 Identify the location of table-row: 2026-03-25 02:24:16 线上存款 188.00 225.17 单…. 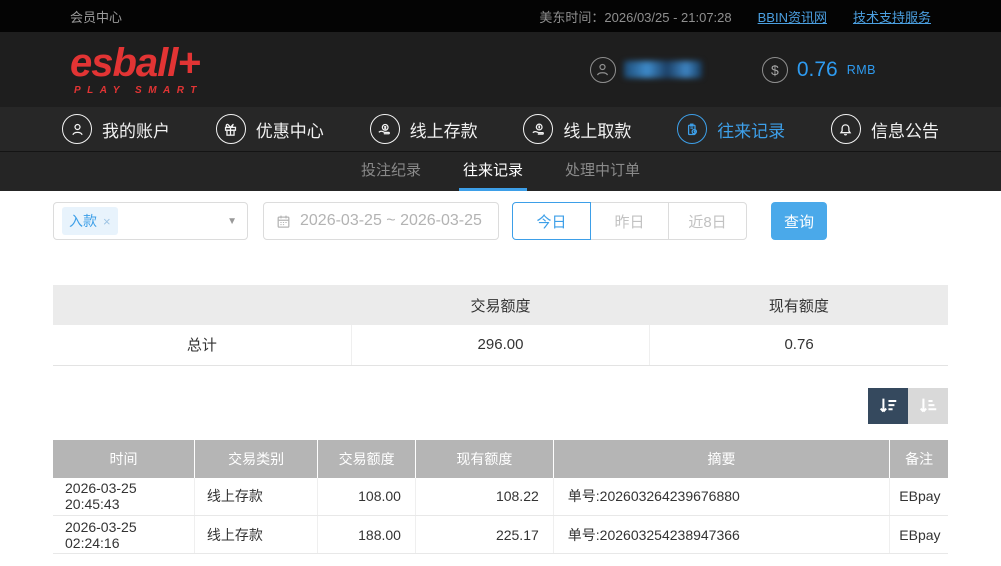
(500, 534).